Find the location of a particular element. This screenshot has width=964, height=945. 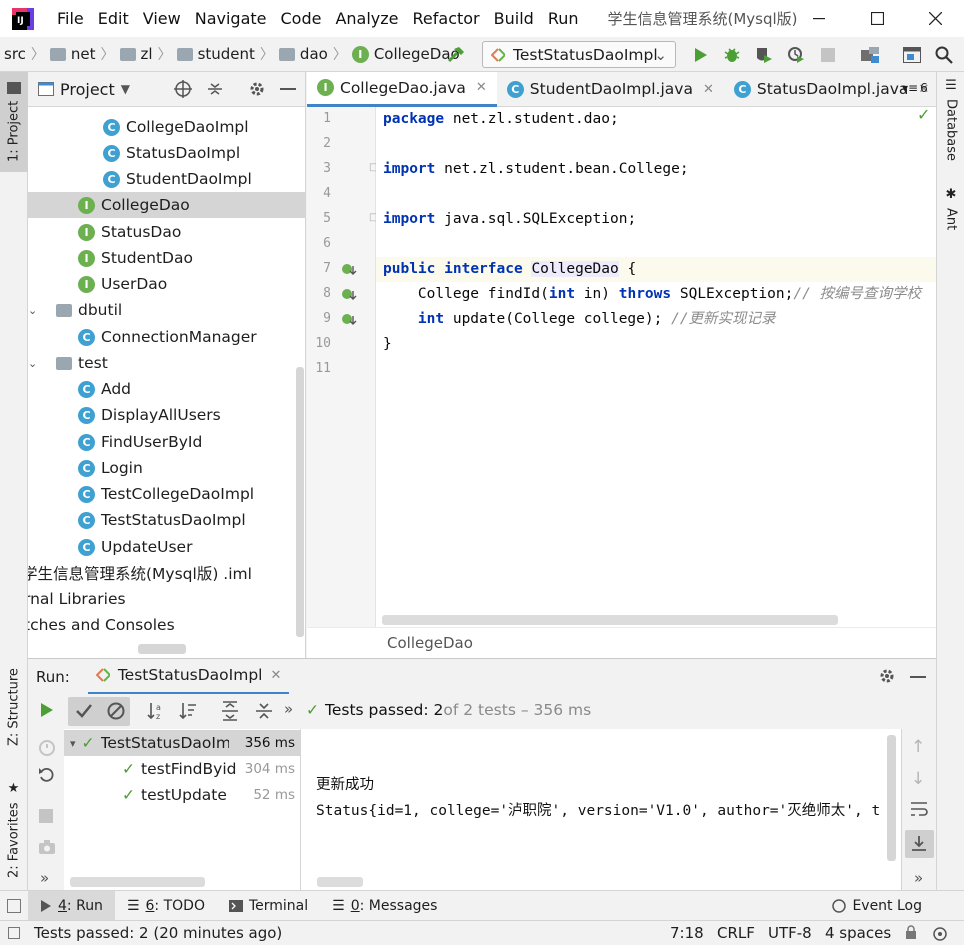

arrow-down-icon: ↓ is located at coordinates (918, 779).